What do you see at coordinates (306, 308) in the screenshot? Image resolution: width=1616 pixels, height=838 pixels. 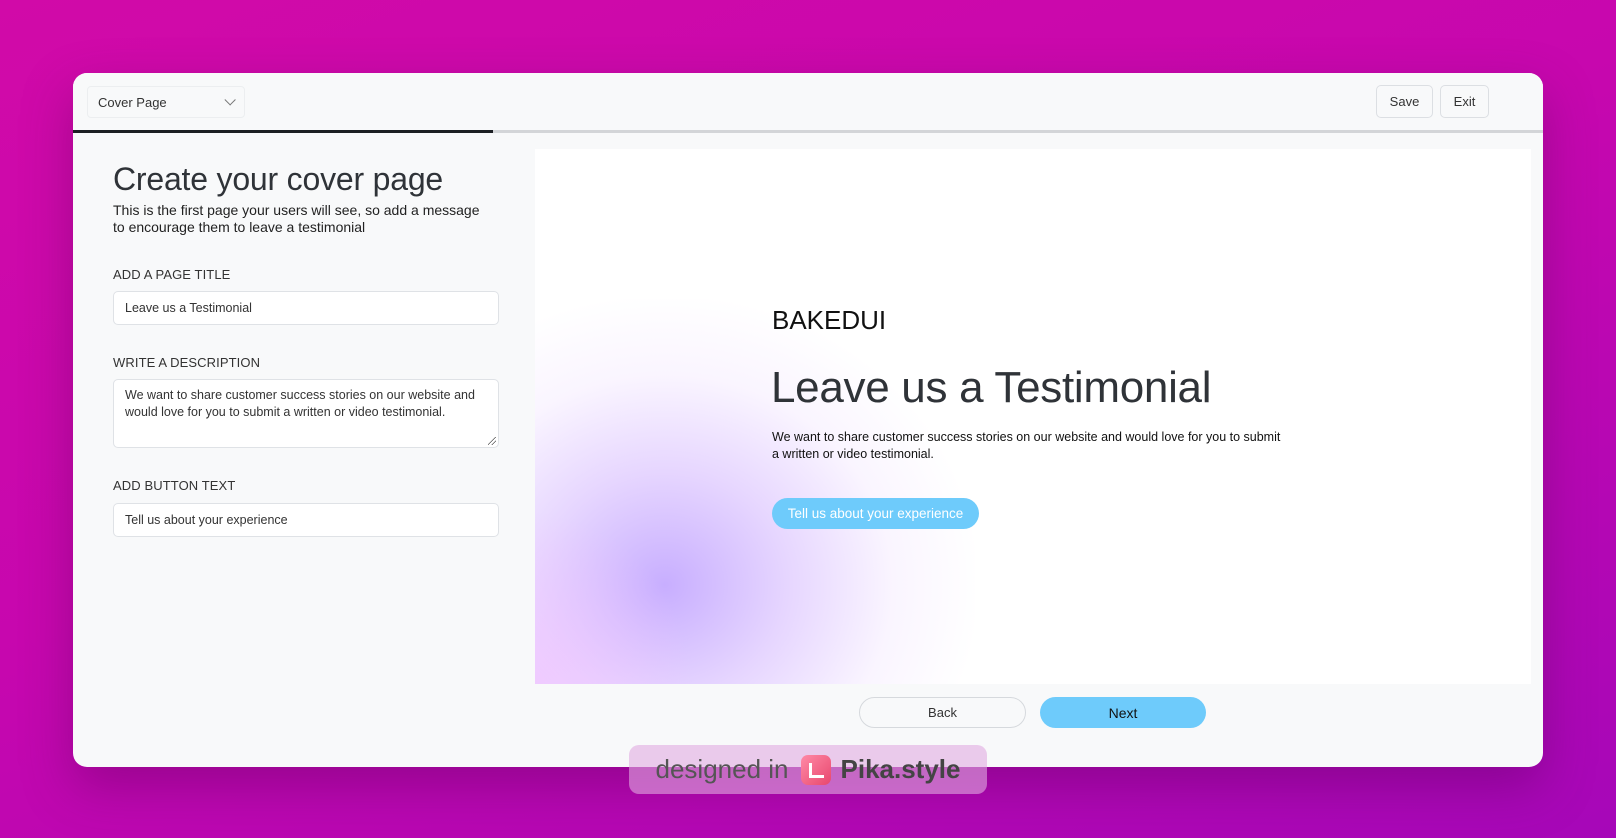 I see `page-title-input: Leave us a Testimonial` at bounding box center [306, 308].